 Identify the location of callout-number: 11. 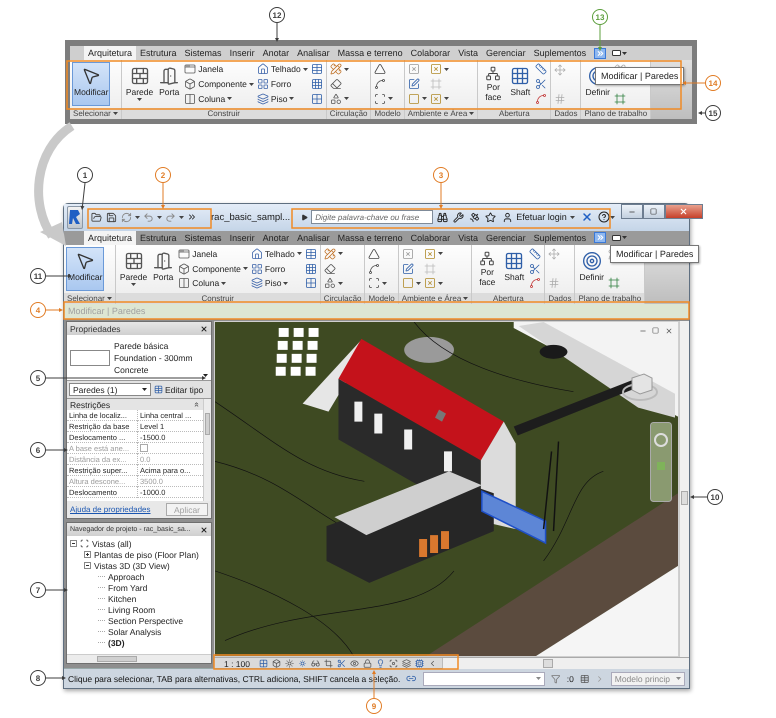
(38, 276).